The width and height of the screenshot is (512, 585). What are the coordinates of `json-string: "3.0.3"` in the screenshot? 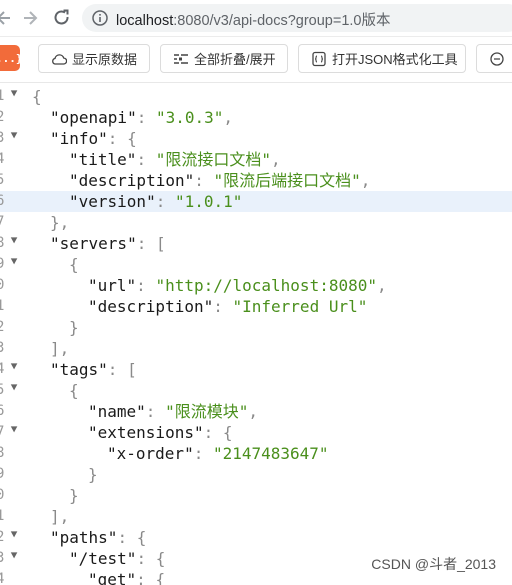 It's located at (189, 117).